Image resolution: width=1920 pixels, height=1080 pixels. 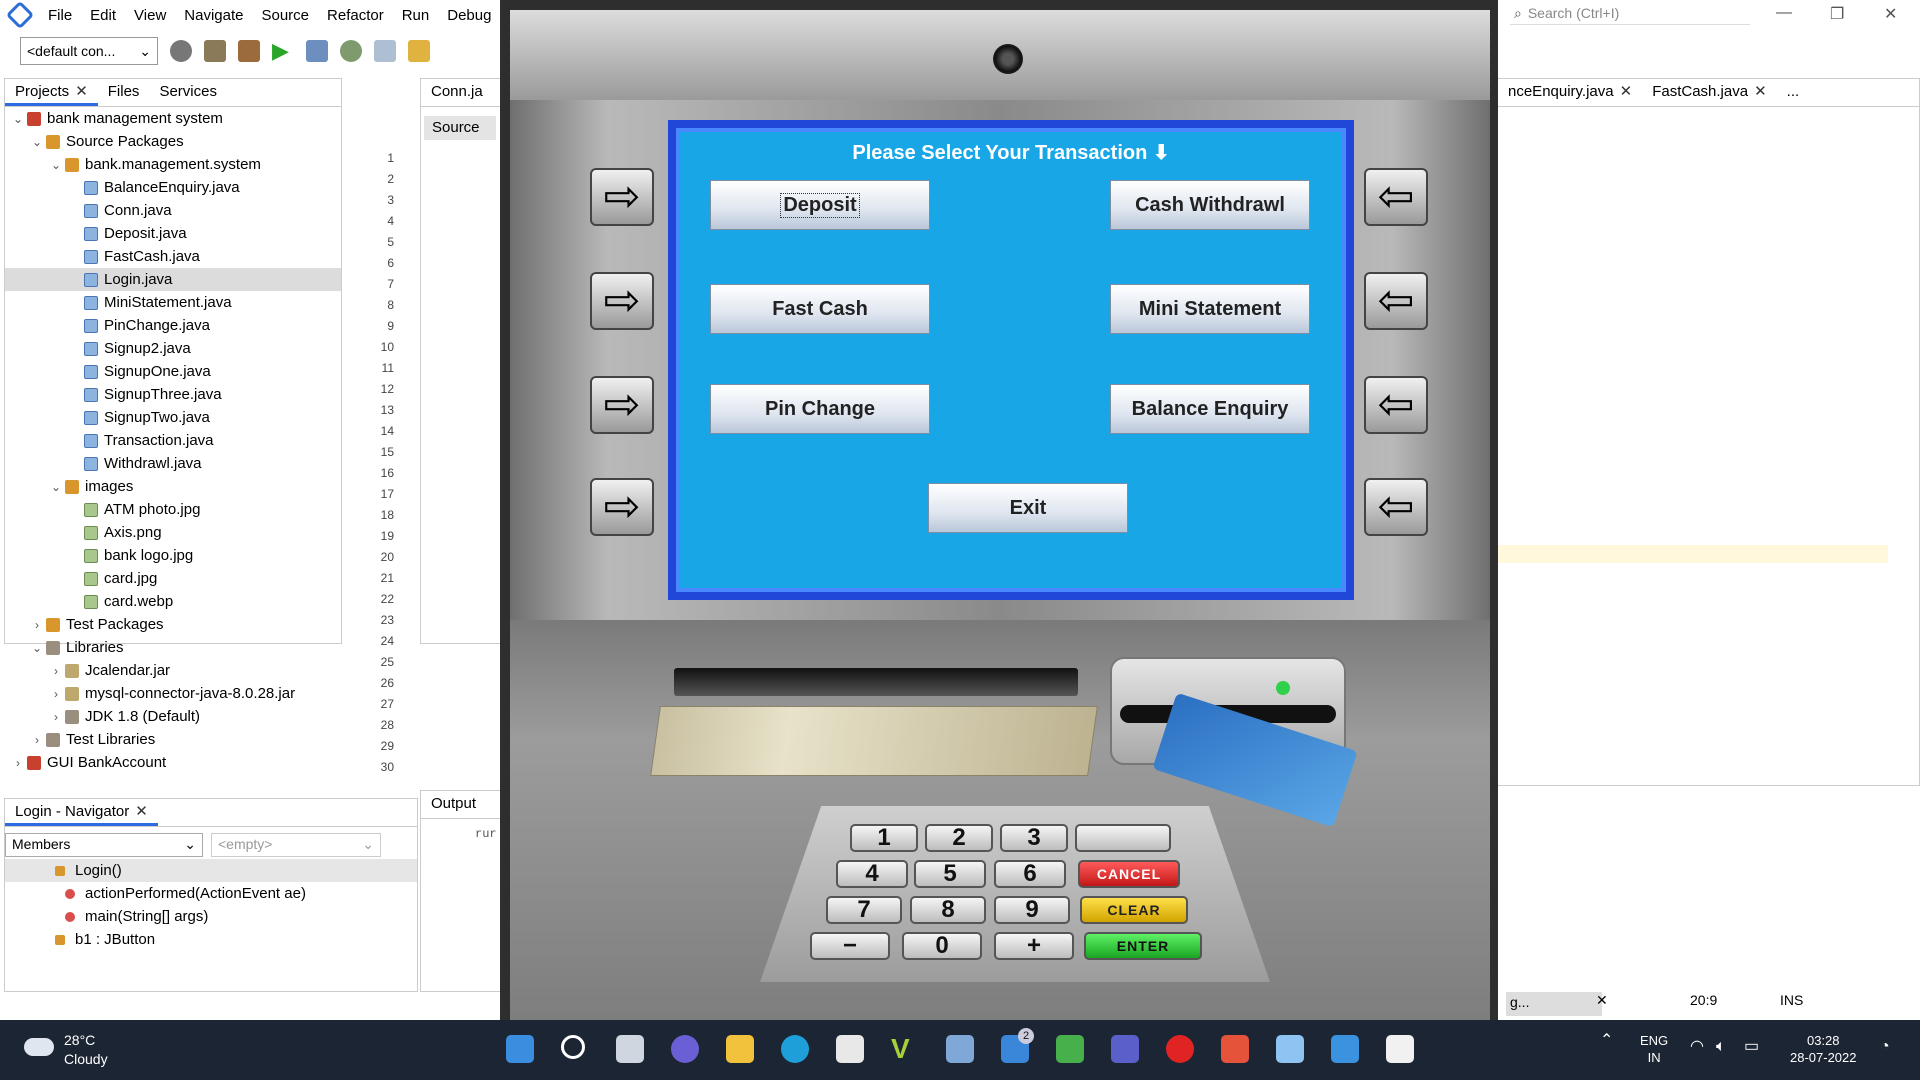 I want to click on mini-statement-button: Mini Statement, so click(x=1210, y=309).